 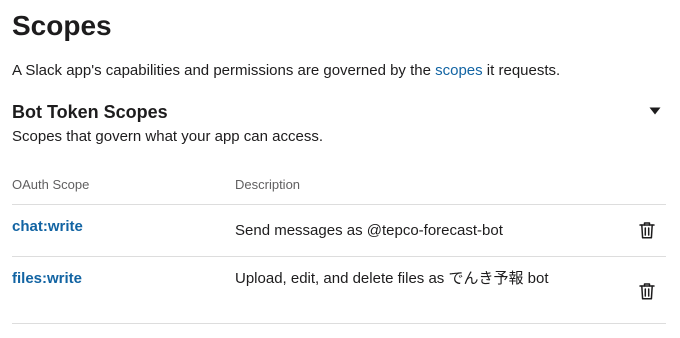 I want to click on scope-description: Send messages as @tepco-forecast-bot, so click(x=369, y=230).